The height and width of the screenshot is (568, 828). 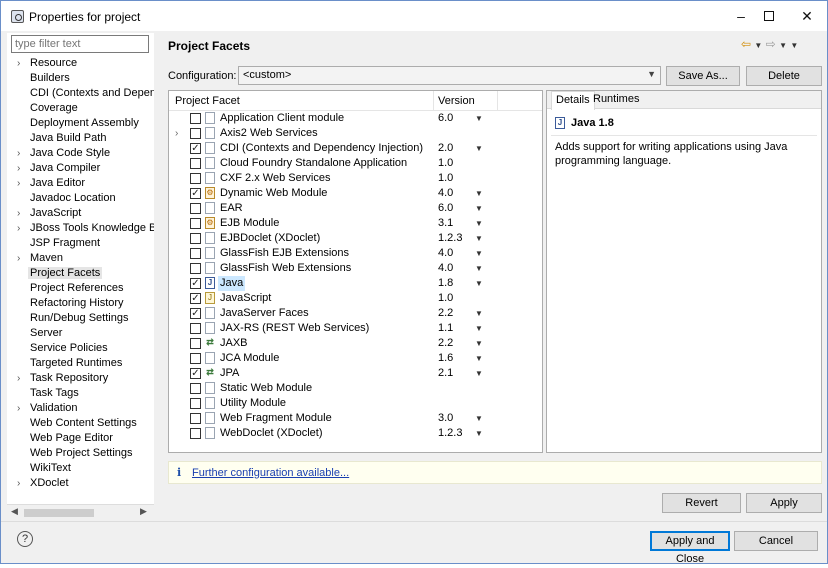 What do you see at coordinates (80, 453) in the screenshot?
I see `sidebar-item: Web Project Settings` at bounding box center [80, 453].